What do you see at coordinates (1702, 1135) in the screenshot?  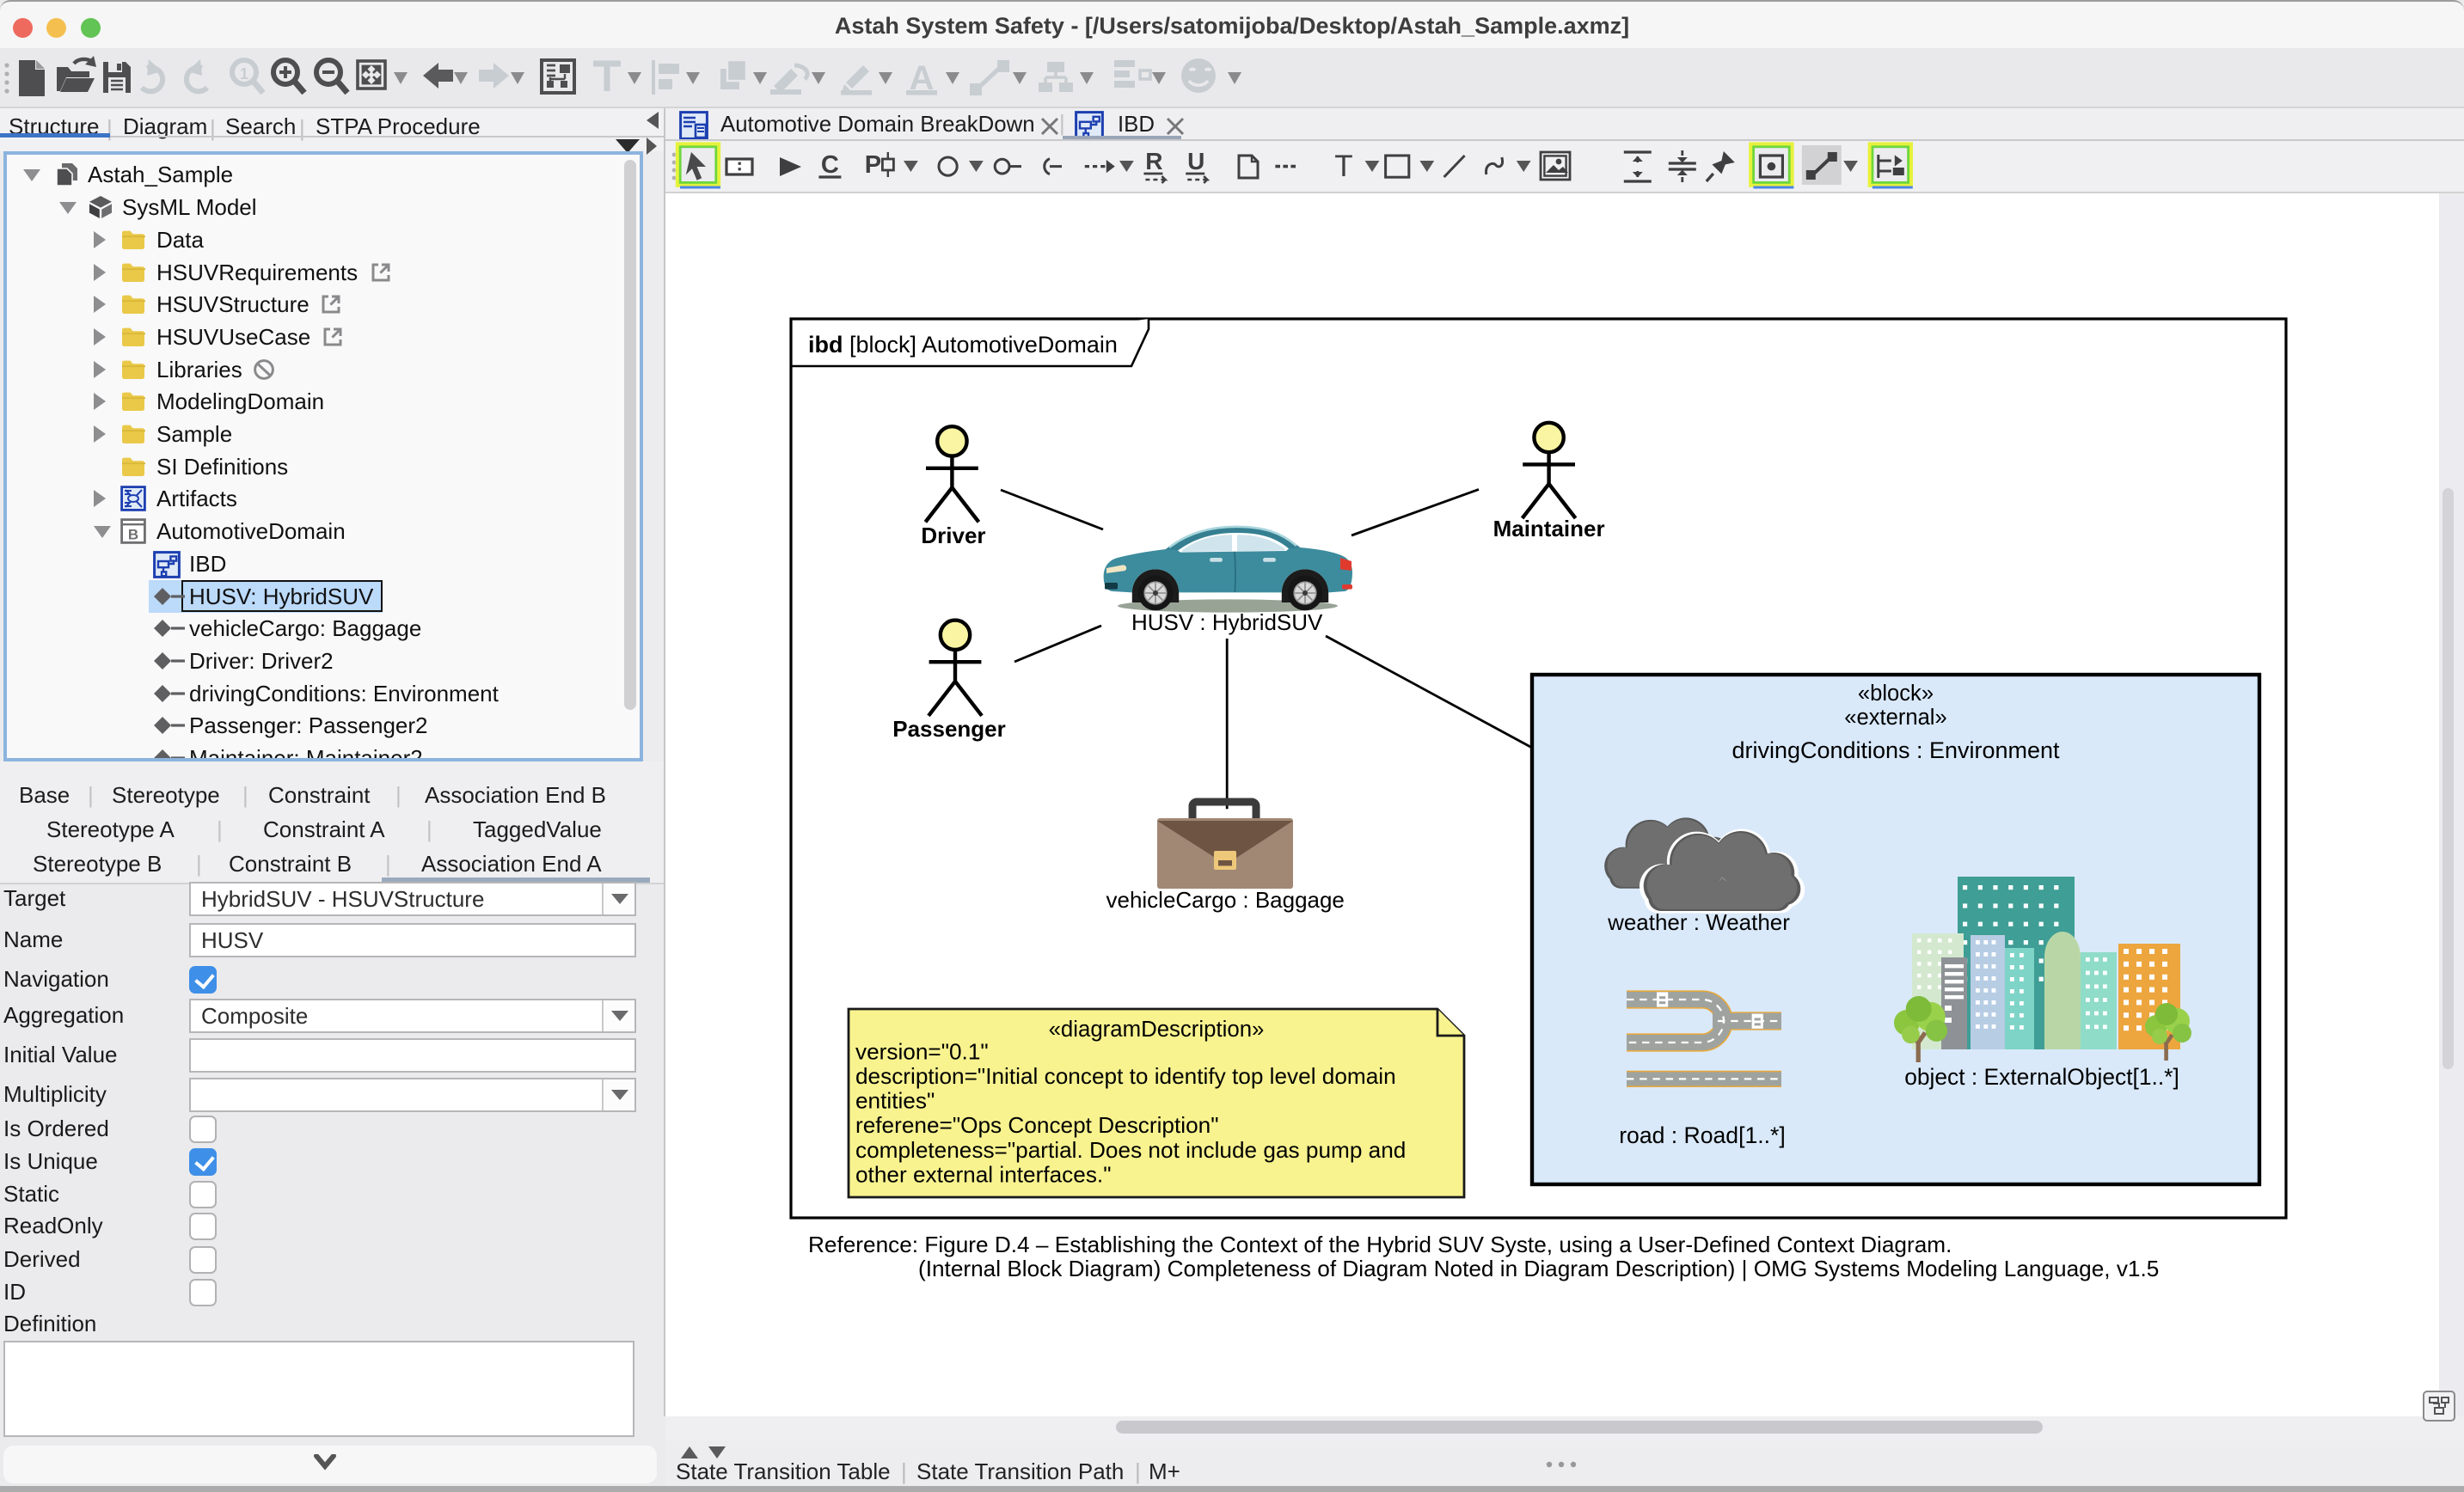 I see `svg-text: road : Road[1..*]` at bounding box center [1702, 1135].